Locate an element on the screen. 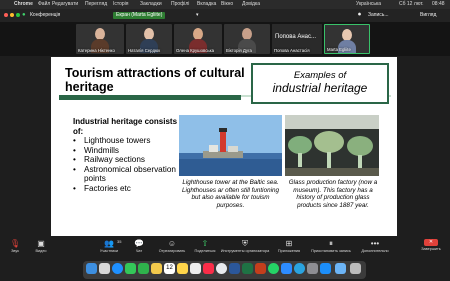  window-zoom-icon is located at coordinates (18, 15).